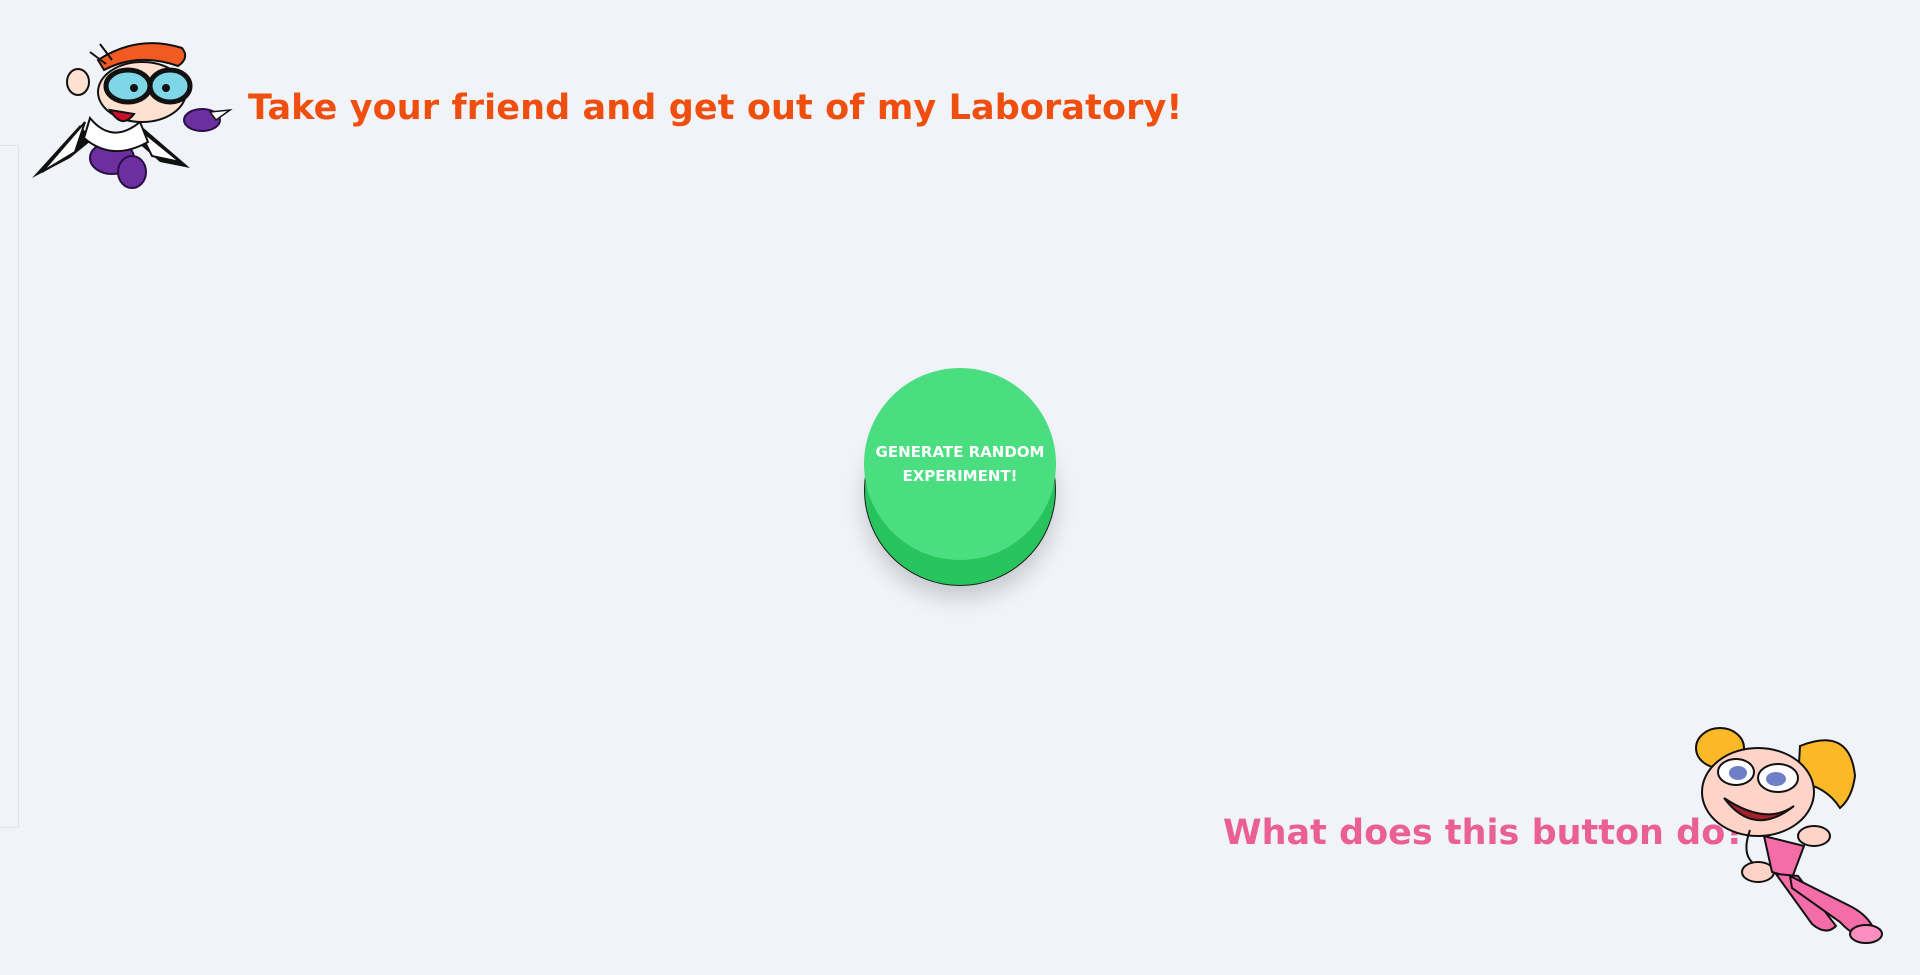 The width and height of the screenshot is (1920, 975). Describe the element at coordinates (1484, 833) in the screenshot. I see `deedee-caption: What does this button do?` at that location.